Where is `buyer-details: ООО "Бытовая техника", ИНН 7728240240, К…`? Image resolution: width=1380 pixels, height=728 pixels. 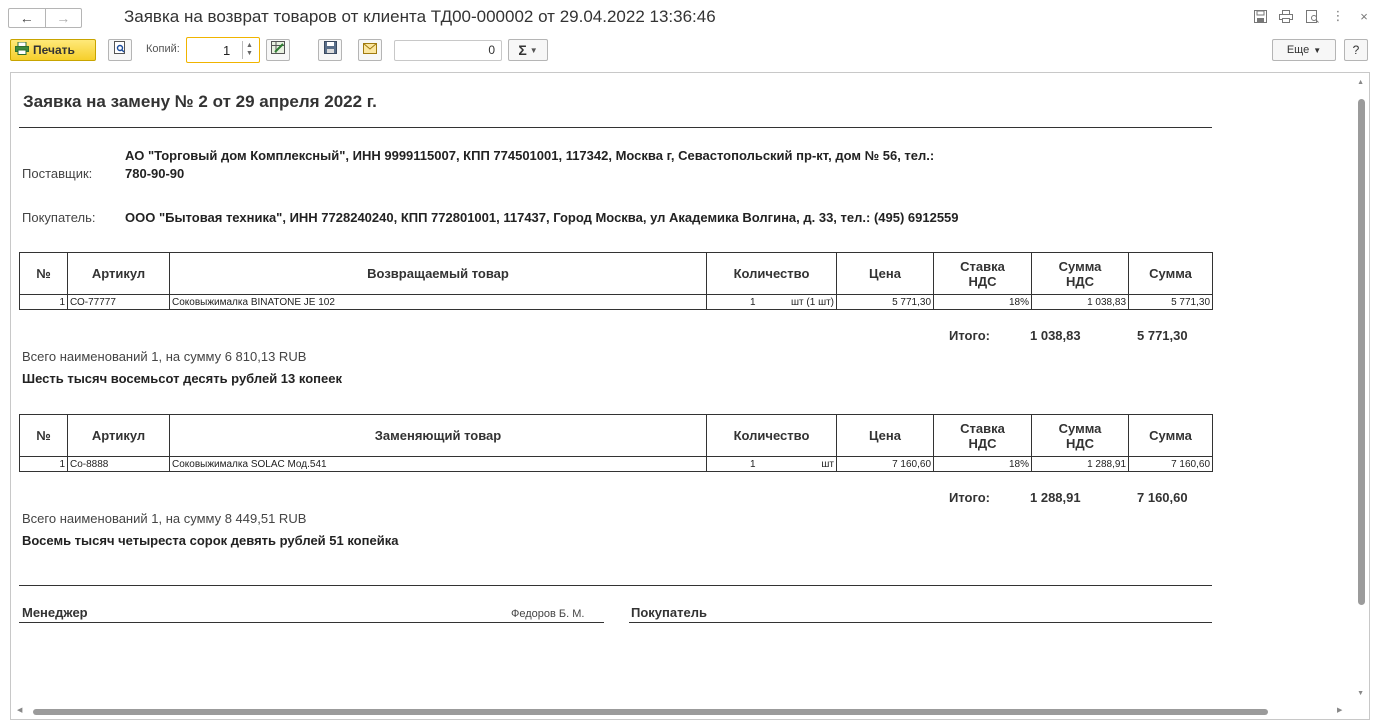 buyer-details: ООО "Бытовая техника", ИНН 7728240240, К… is located at coordinates (542, 217).